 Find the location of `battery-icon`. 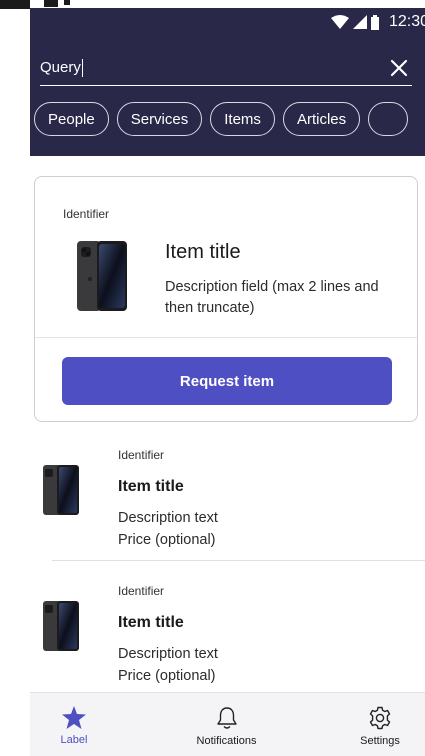

battery-icon is located at coordinates (374, 22).